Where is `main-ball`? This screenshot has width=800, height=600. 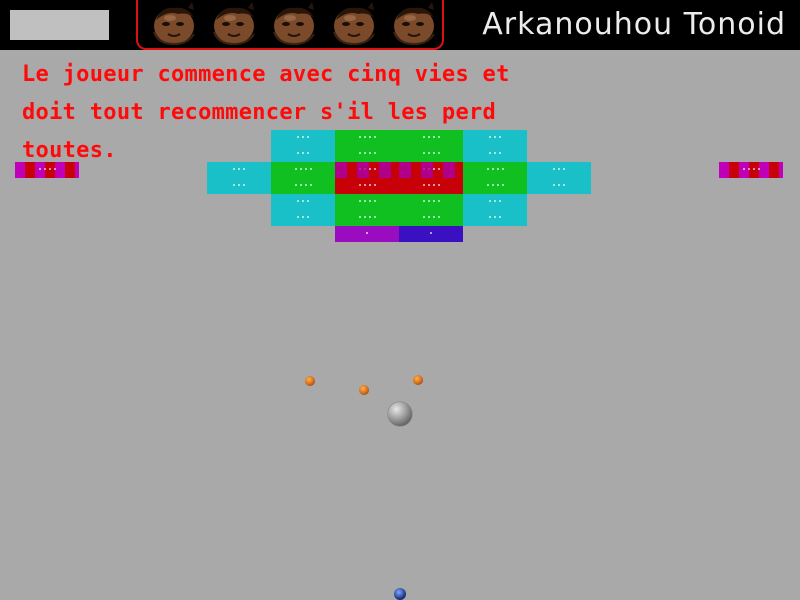 main-ball is located at coordinates (400, 414).